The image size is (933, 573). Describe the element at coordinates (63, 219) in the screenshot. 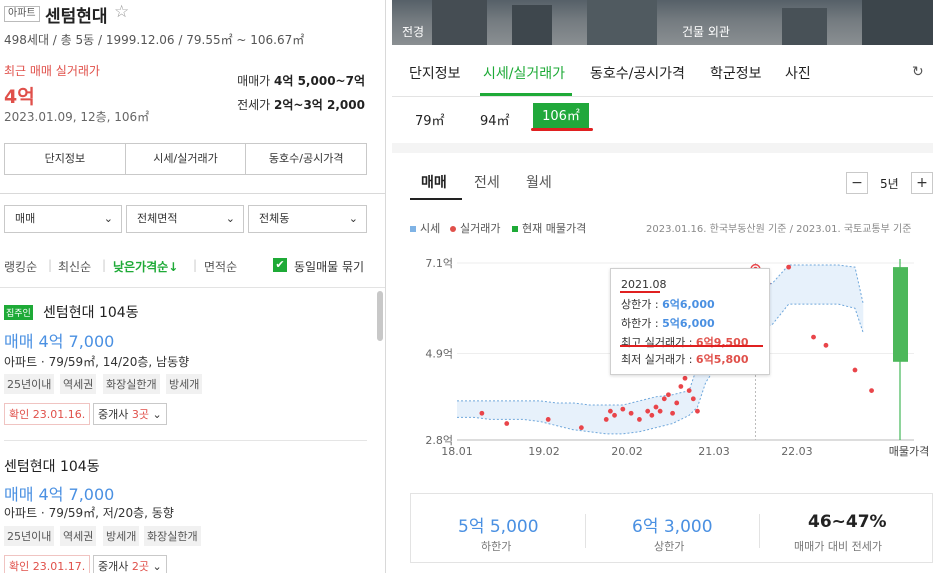

I see `trade-type-select: 매매 ⌄` at that location.